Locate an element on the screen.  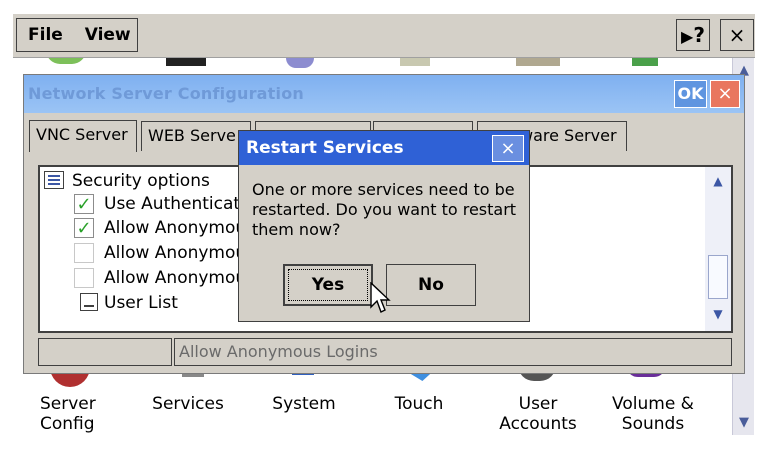
label-system: System is located at coordinates (304, 404).